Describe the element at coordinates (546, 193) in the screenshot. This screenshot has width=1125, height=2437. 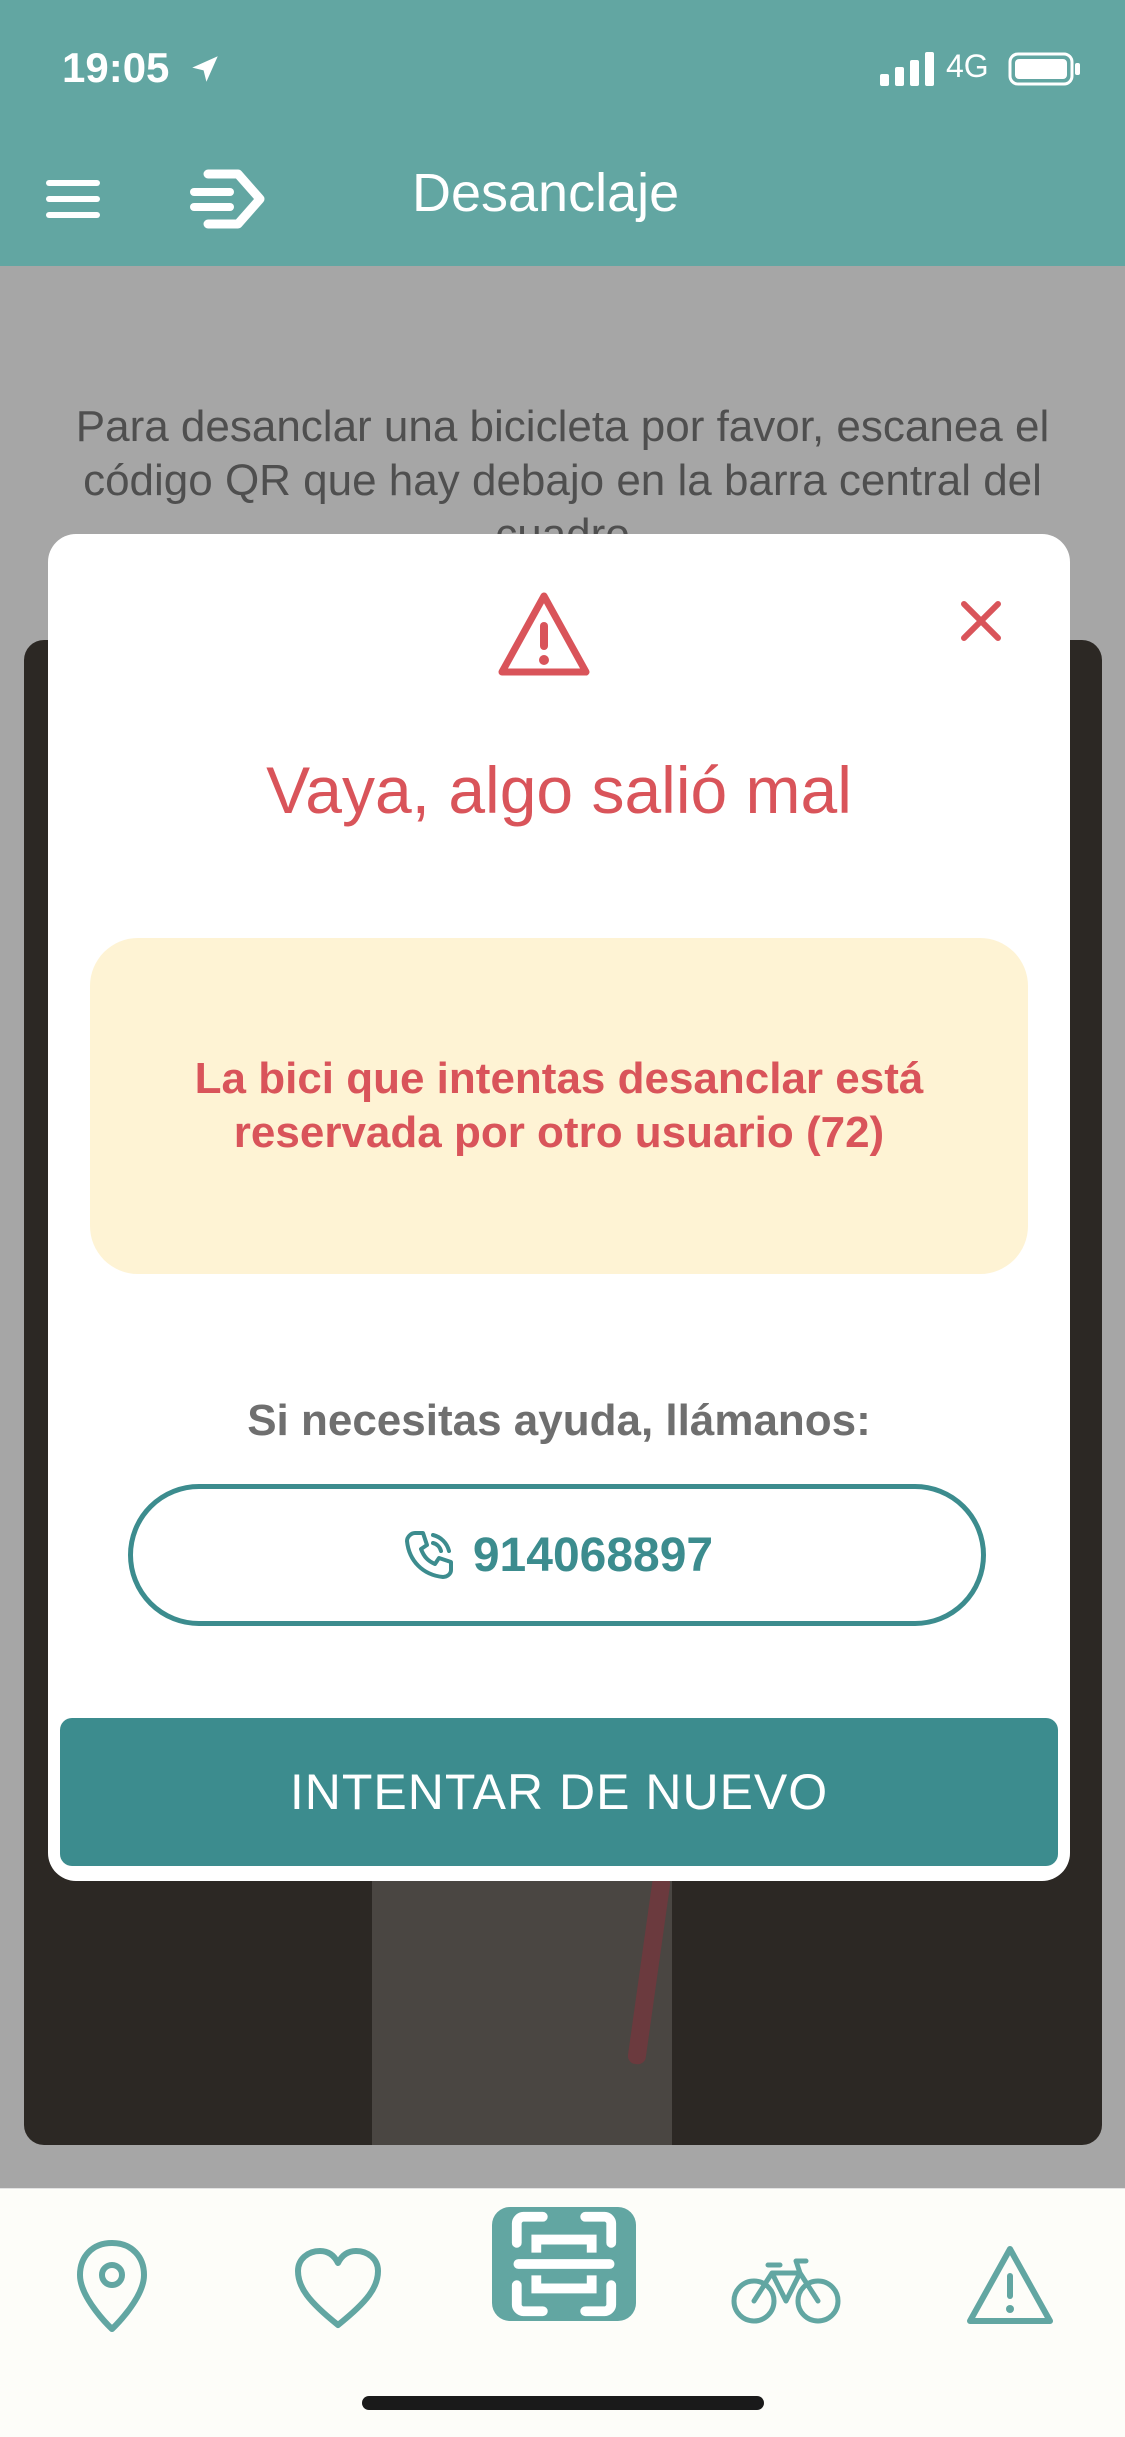
I see `page-title: Desanclaje` at that location.